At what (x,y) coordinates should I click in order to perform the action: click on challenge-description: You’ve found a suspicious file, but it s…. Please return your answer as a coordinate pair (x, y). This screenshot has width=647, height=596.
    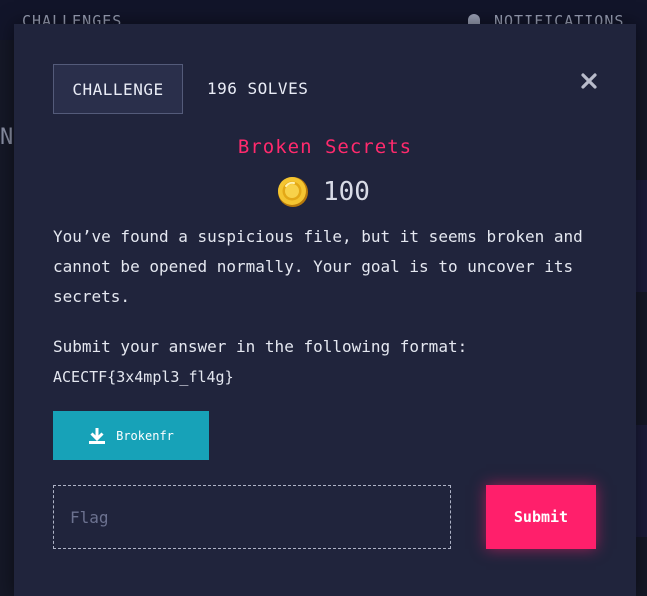
    Looking at the image, I should click on (318, 266).